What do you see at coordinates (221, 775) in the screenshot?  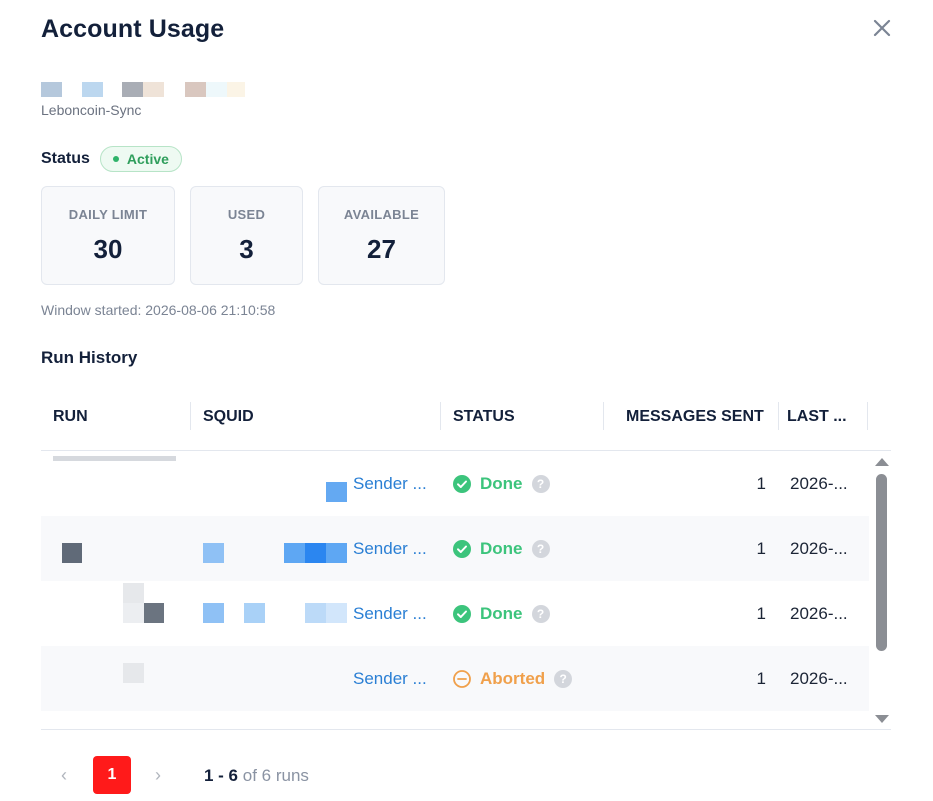 I see `pagination-range: 1 - 6` at bounding box center [221, 775].